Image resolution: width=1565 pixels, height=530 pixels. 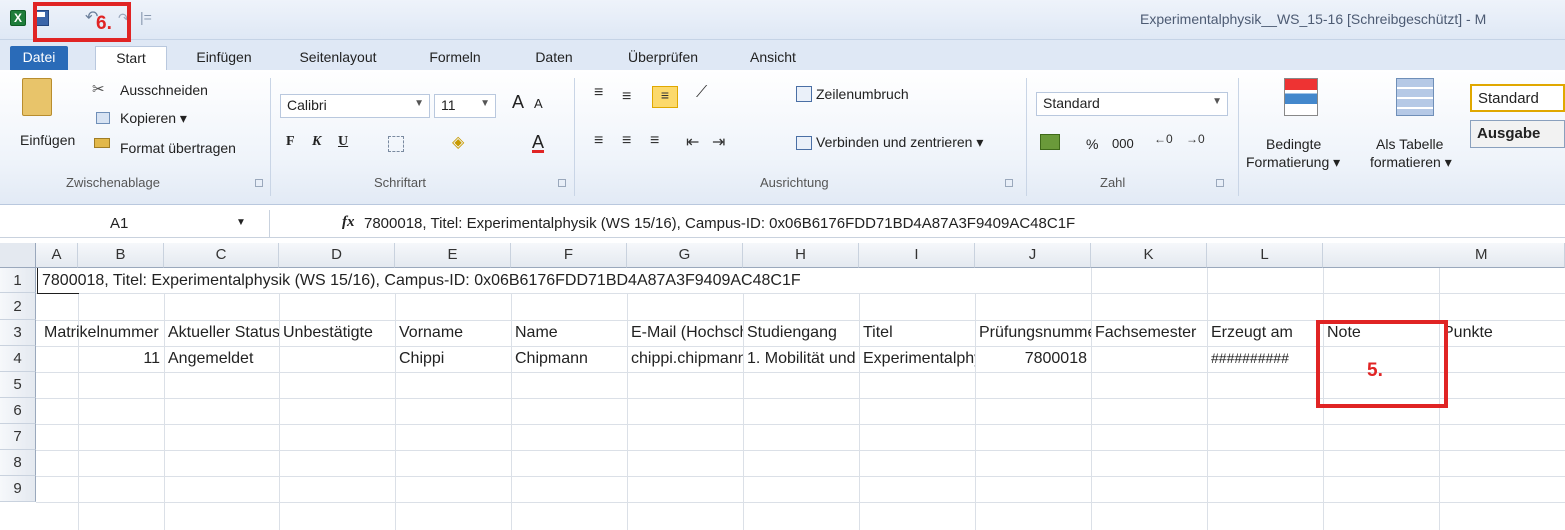 What do you see at coordinates (1033, 332) in the screenshot?
I see `cell-i3: Prüfungsnummer` at bounding box center [1033, 332].